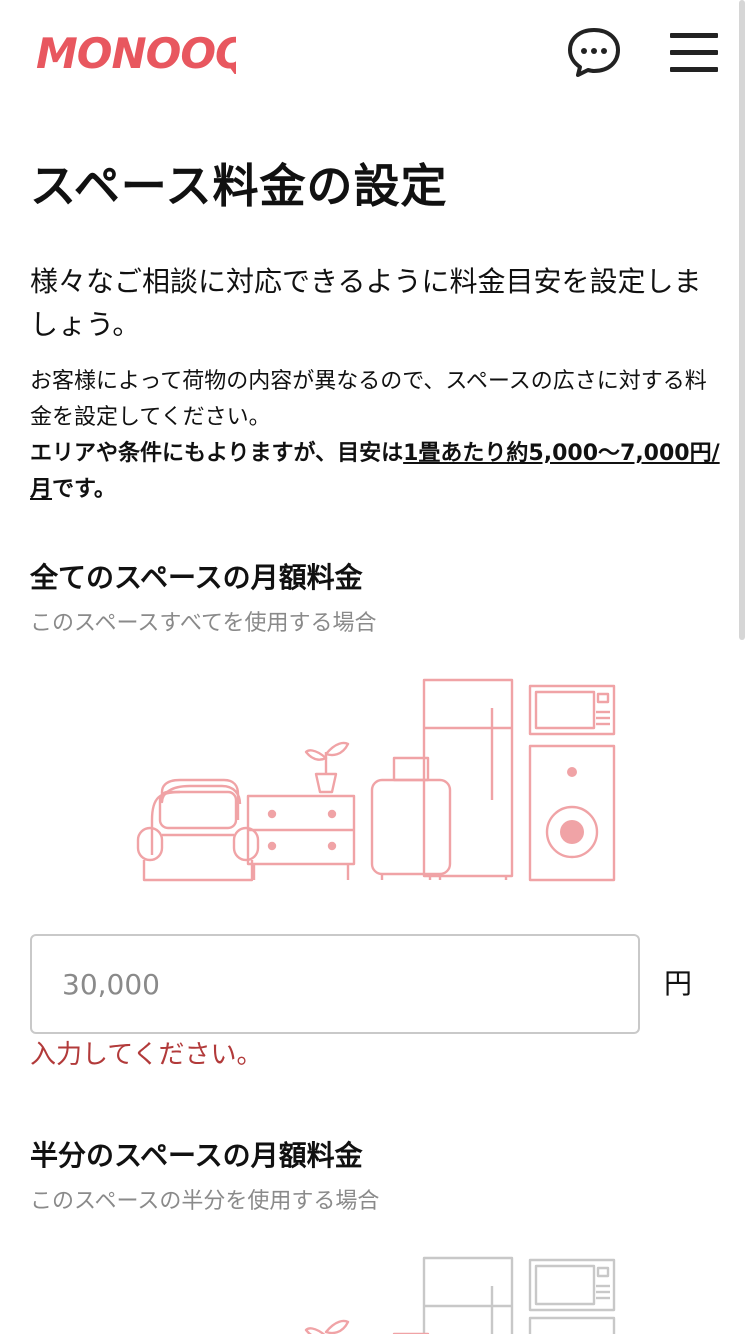 This screenshot has width=750, height=1334. I want to click on full-space-price-error: 入力してください。, so click(146, 1055).